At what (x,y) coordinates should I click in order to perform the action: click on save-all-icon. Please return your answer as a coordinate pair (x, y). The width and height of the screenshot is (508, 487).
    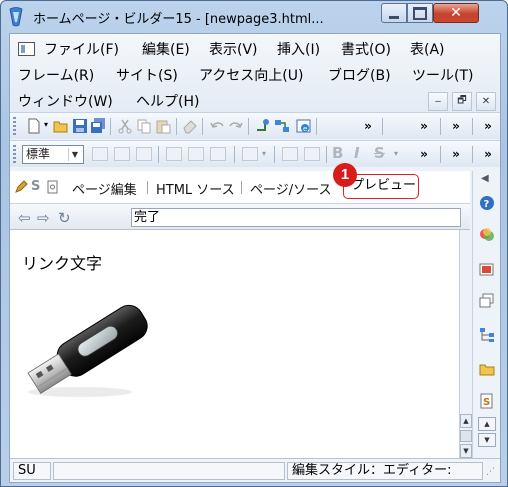
    Looking at the image, I should click on (98, 126).